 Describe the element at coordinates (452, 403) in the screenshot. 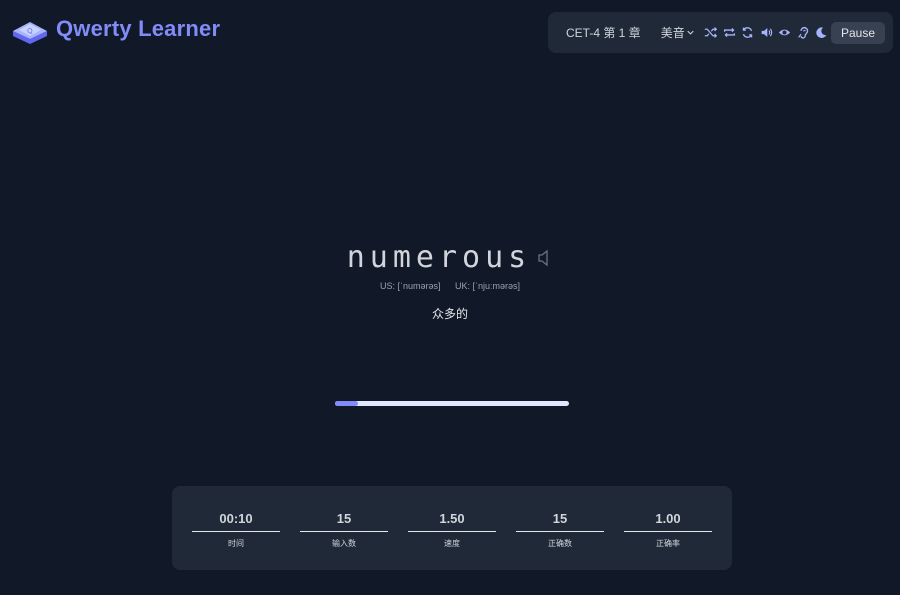

I see `chapter-progress-bar` at that location.